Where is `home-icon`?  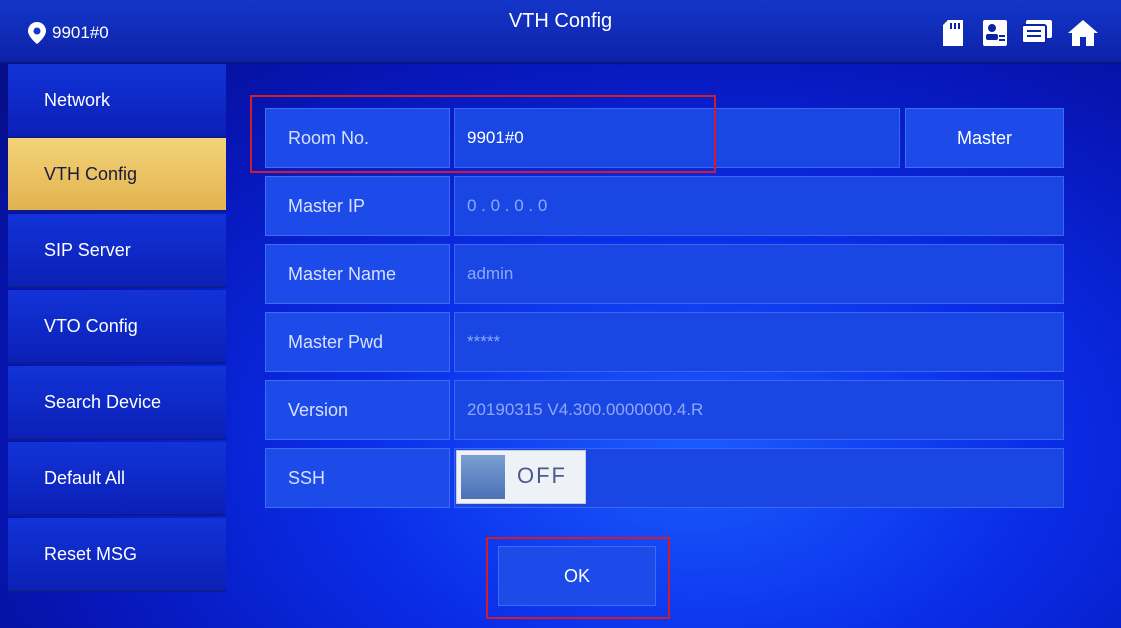 home-icon is located at coordinates (1083, 33).